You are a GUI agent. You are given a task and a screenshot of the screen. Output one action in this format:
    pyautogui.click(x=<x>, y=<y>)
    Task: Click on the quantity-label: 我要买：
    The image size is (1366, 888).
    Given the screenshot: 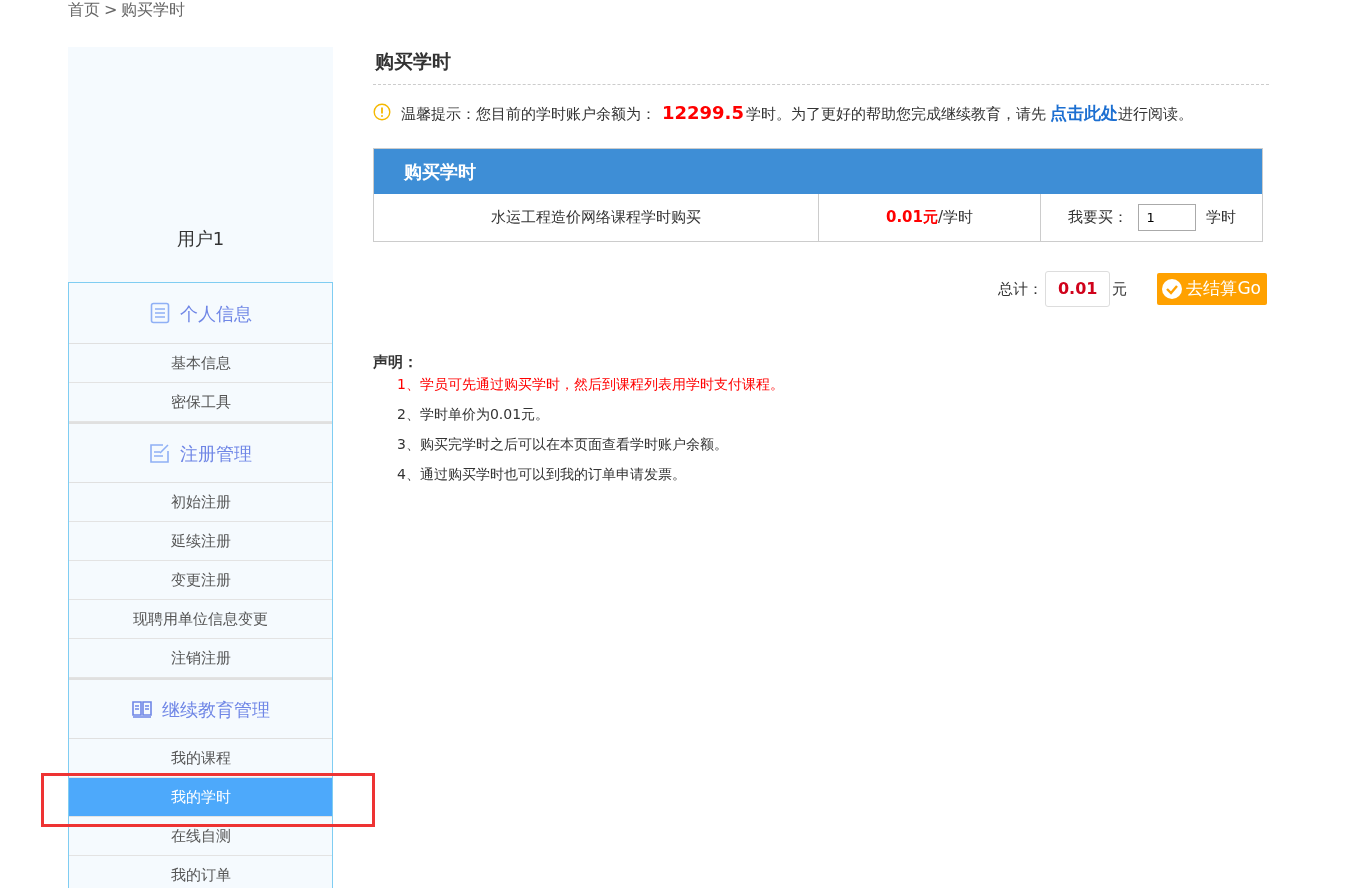 What is the action you would take?
    pyautogui.click(x=1097, y=218)
    